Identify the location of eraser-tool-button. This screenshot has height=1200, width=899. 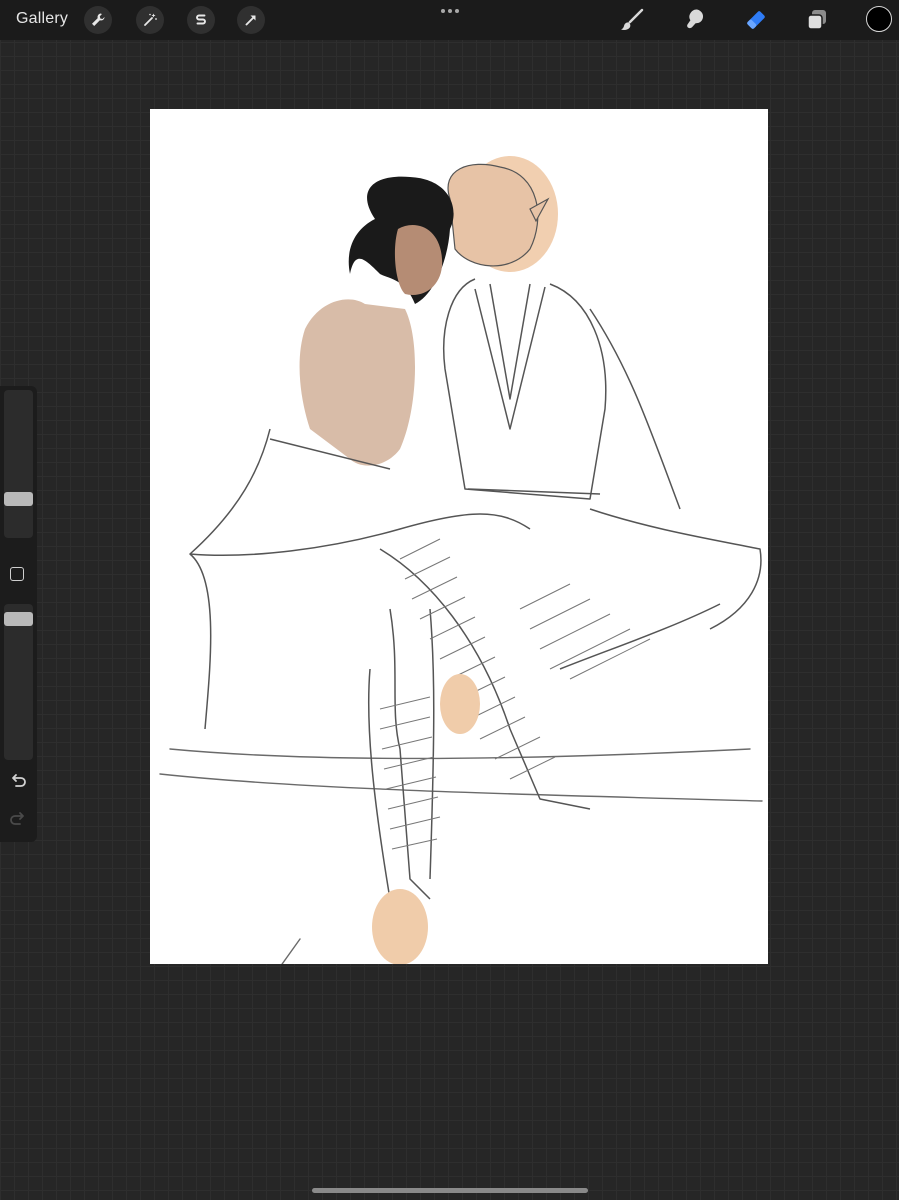
(756, 20).